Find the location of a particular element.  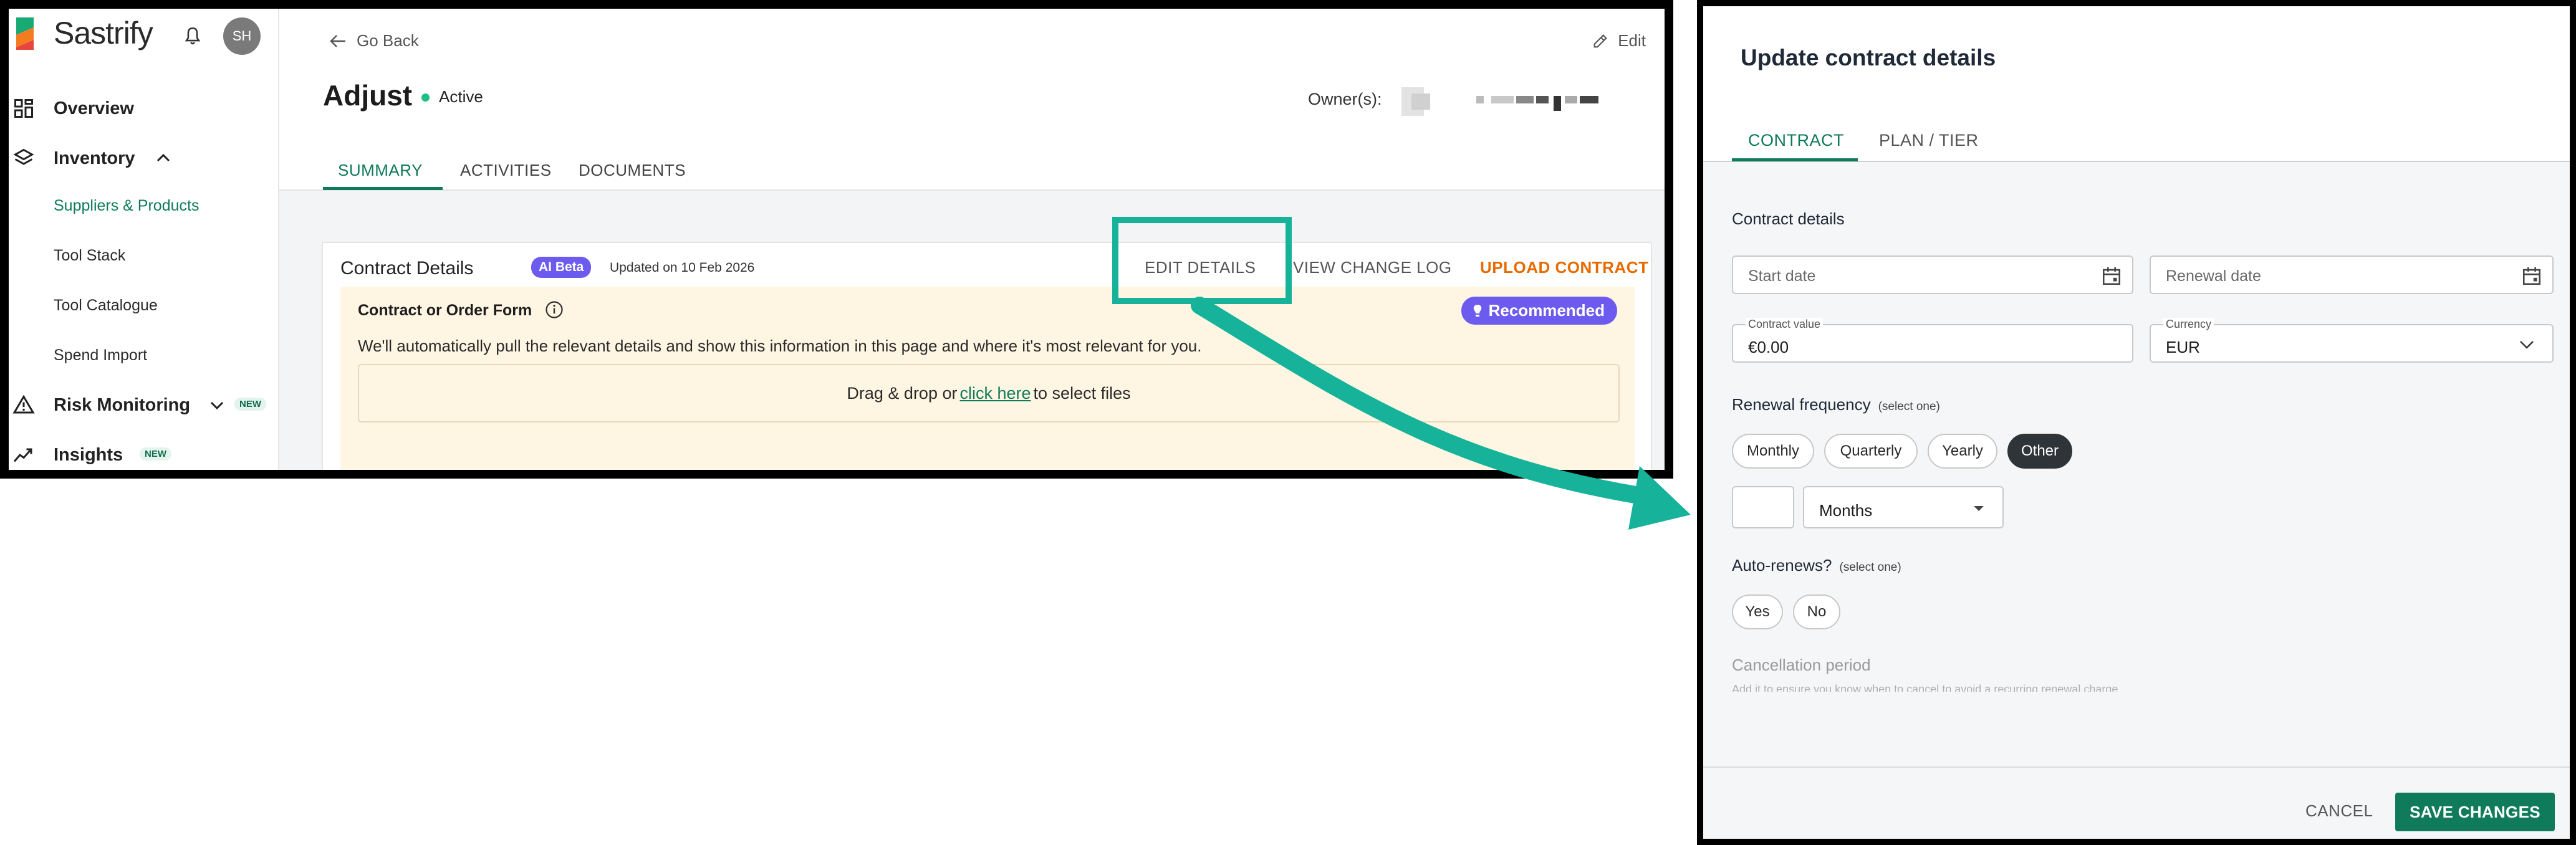

upload-contract-button: UPLOAD CONTRACT is located at coordinates (1564, 267).